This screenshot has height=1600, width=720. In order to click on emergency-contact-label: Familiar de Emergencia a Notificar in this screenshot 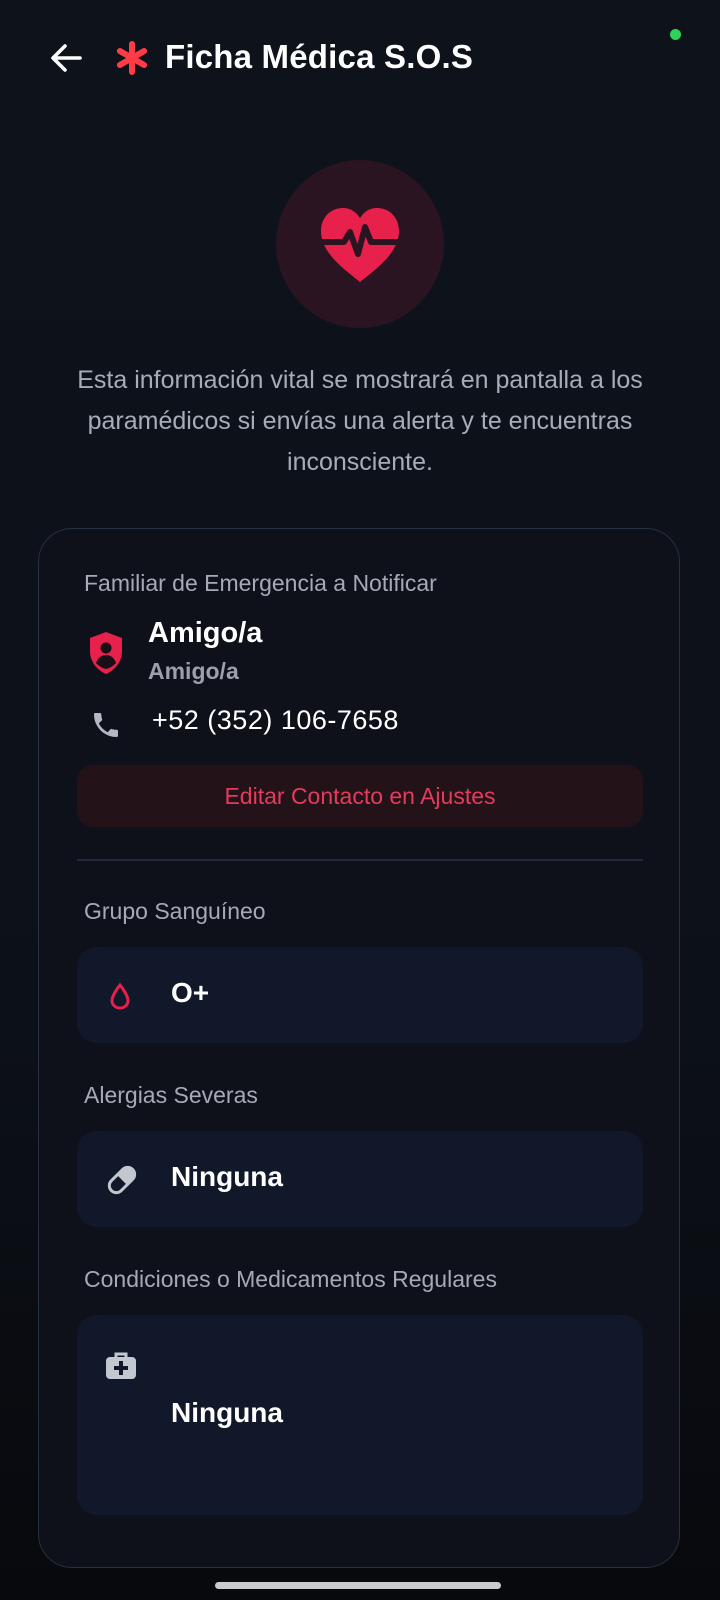, I will do `click(260, 583)`.